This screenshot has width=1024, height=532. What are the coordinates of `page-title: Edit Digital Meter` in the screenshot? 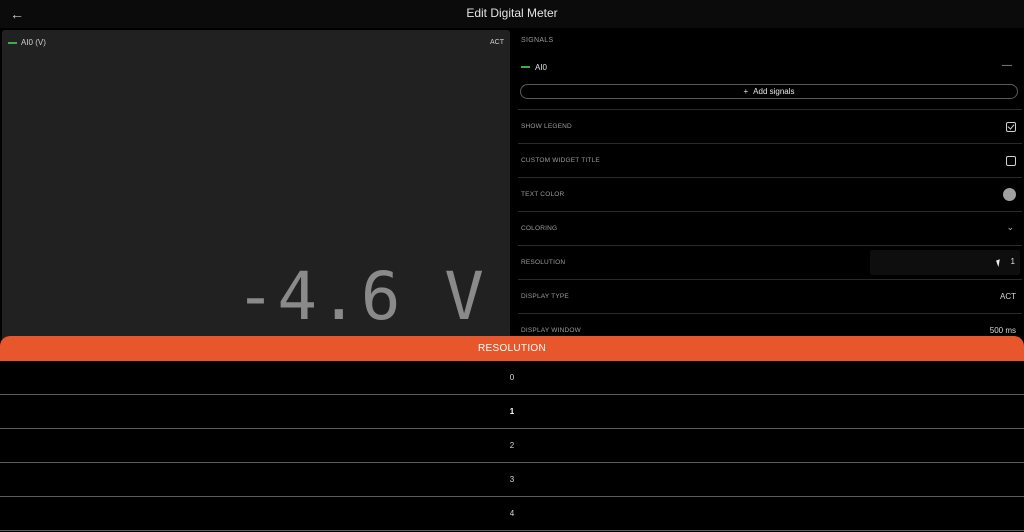 It's located at (512, 13).